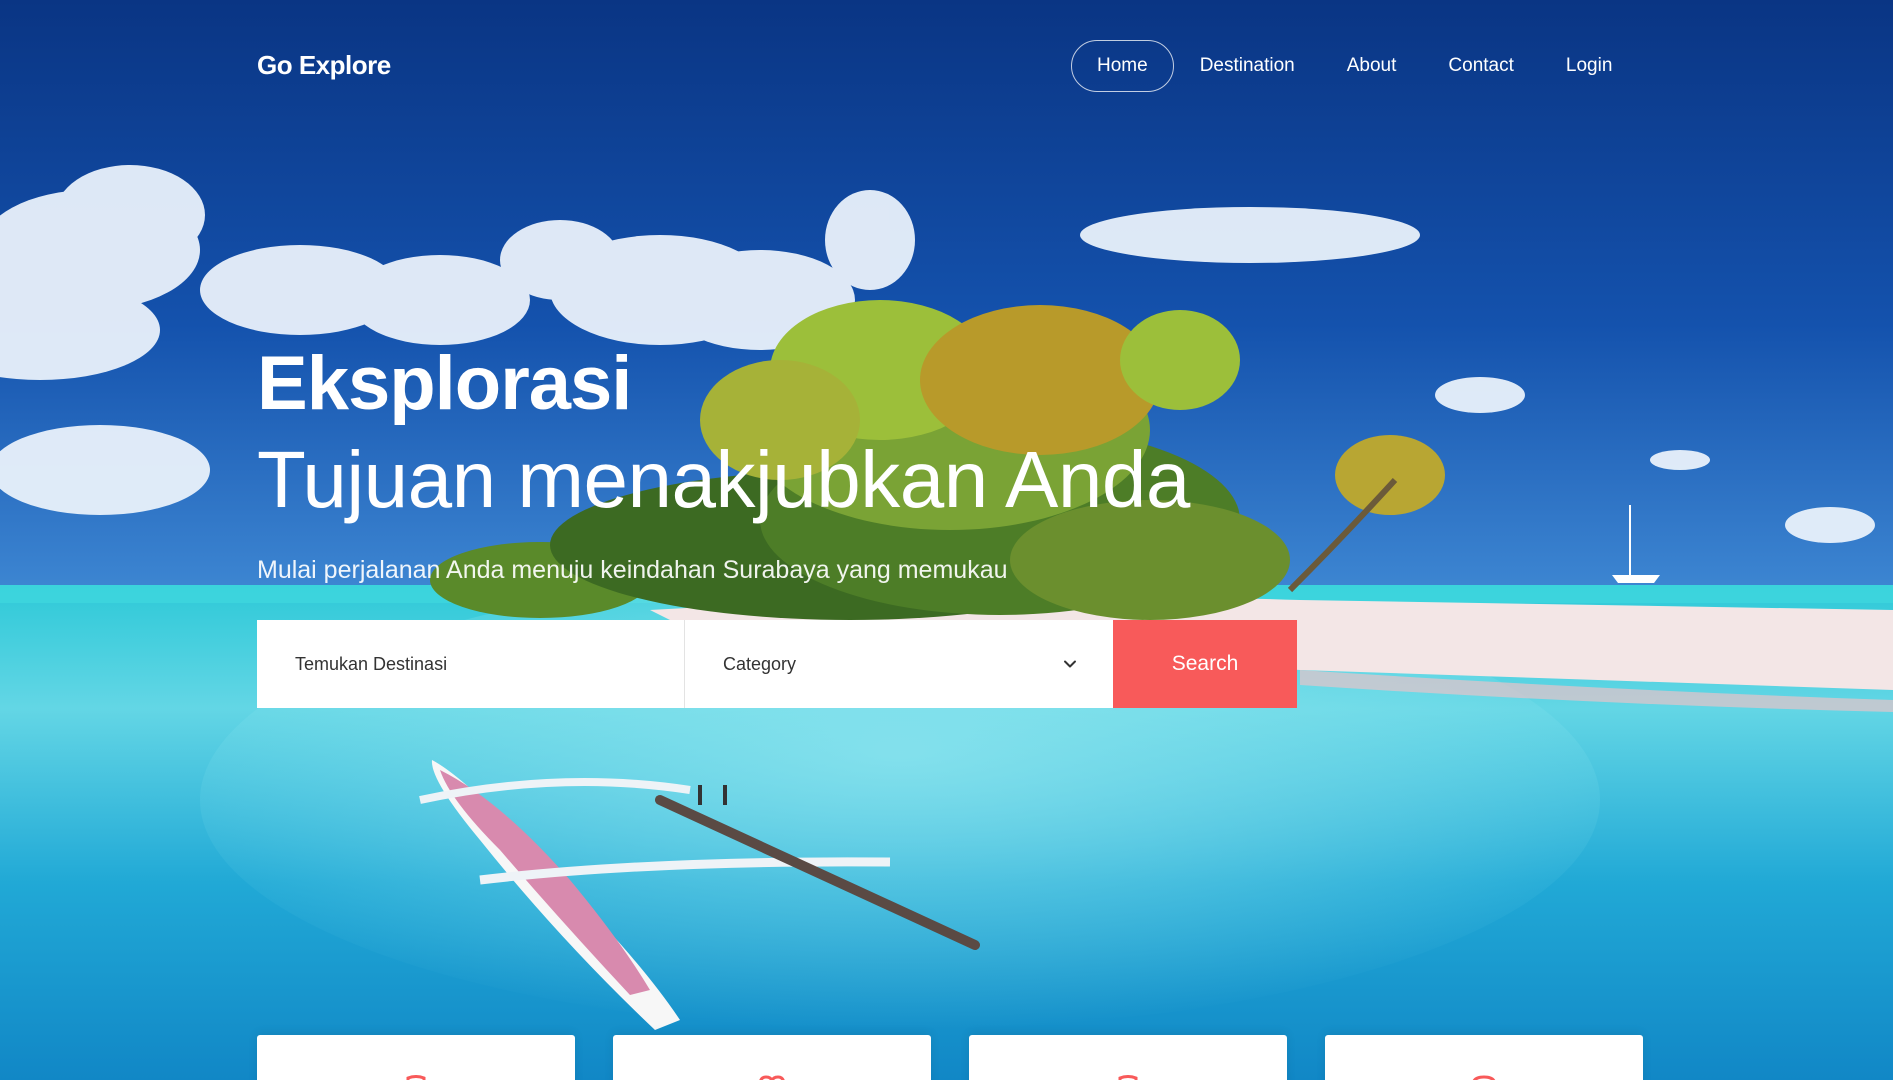 The height and width of the screenshot is (1080, 1893). What do you see at coordinates (1205, 664) in the screenshot?
I see `search-button: Search` at bounding box center [1205, 664].